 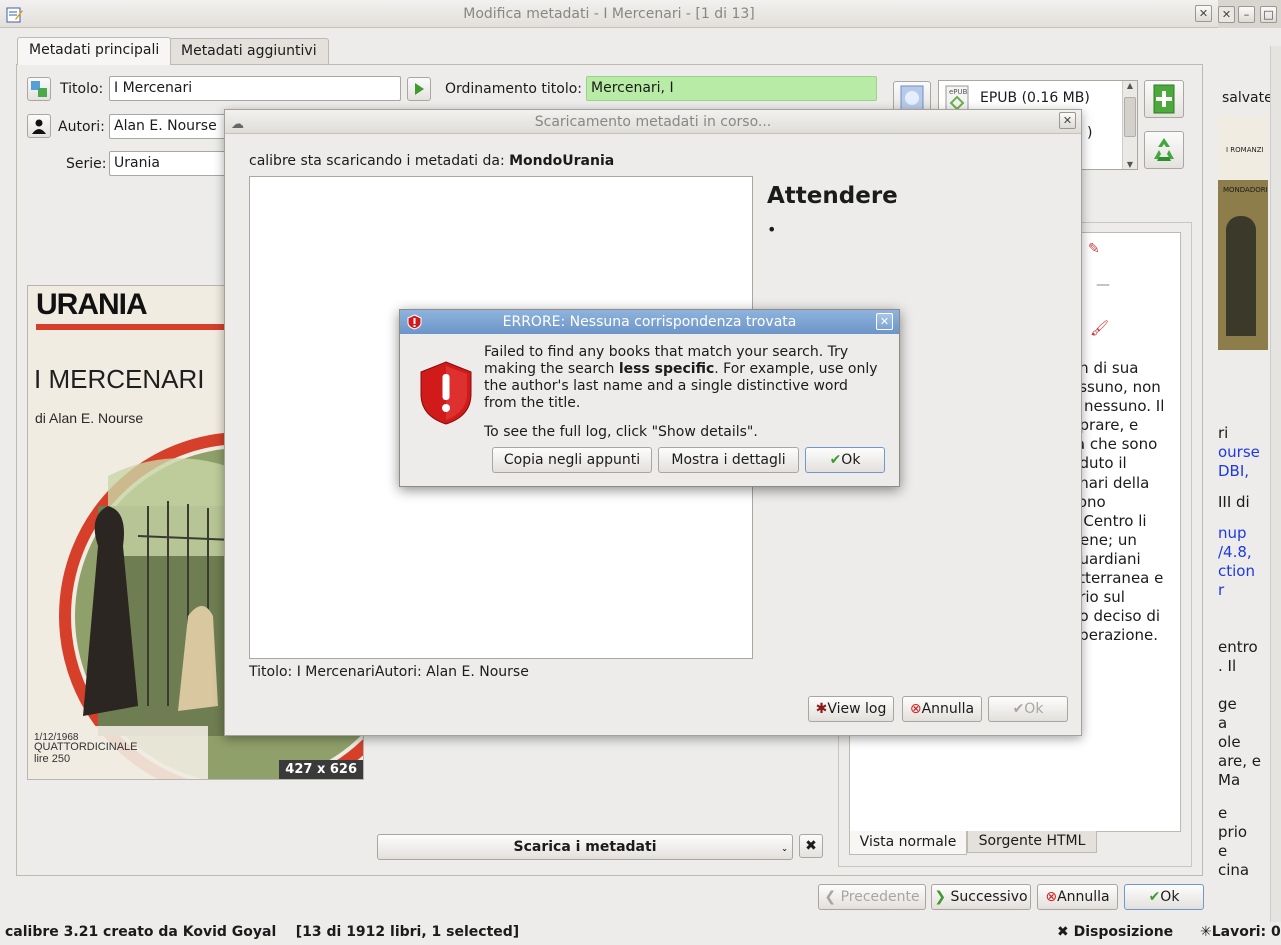 I want to click on comments-line: nduto il, so click(x=1098, y=463).